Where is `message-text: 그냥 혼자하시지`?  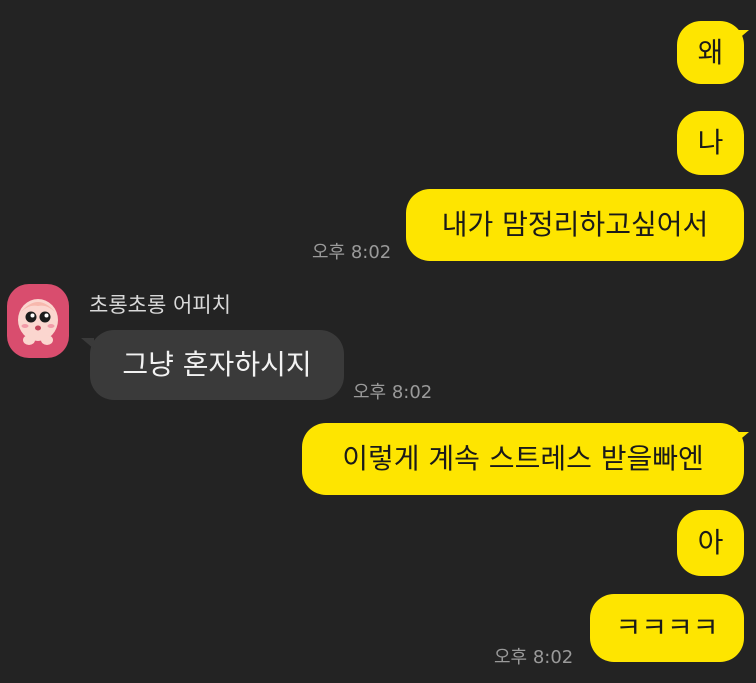 message-text: 그냥 혼자하시지 is located at coordinates (217, 364).